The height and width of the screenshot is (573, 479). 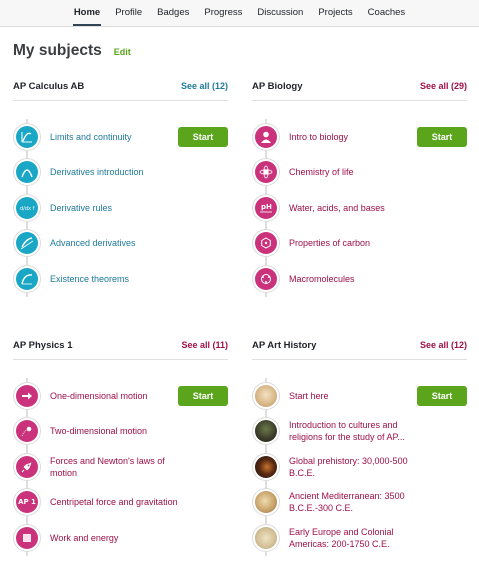 I want to click on list-item: Global prehistory: 30,000-500 B.C.E., so click(x=359, y=467).